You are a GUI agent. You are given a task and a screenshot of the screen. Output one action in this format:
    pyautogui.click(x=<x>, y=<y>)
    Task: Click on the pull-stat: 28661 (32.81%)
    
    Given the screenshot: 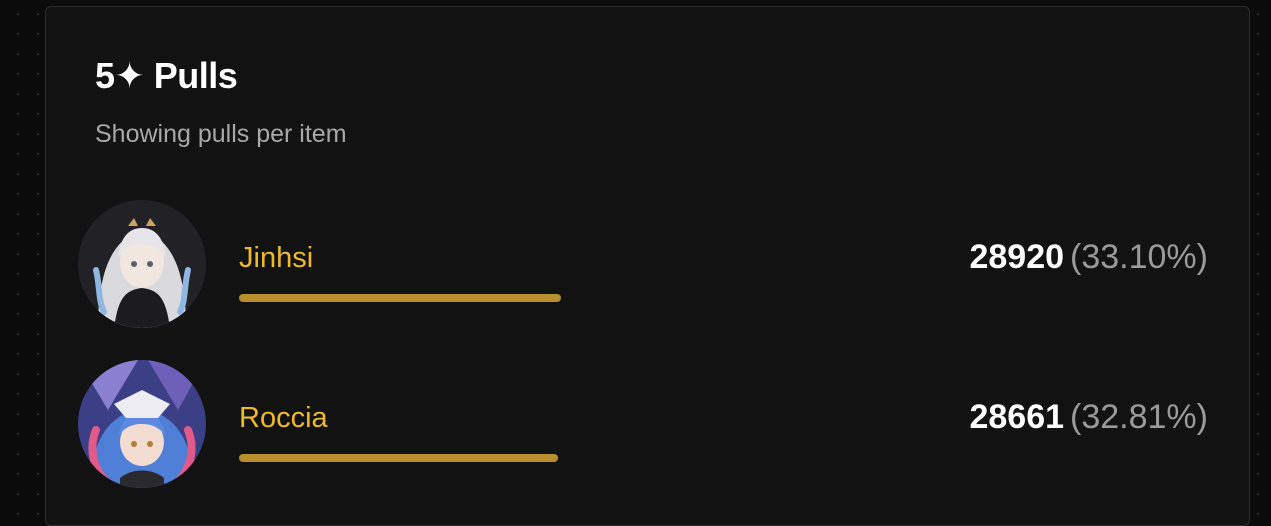 What is the action you would take?
    pyautogui.click(x=1088, y=417)
    